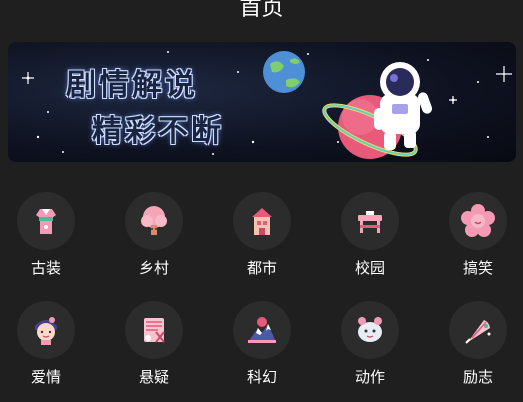 The image size is (523, 402). What do you see at coordinates (369, 377) in the screenshot?
I see `category-label: 动作` at bounding box center [369, 377].